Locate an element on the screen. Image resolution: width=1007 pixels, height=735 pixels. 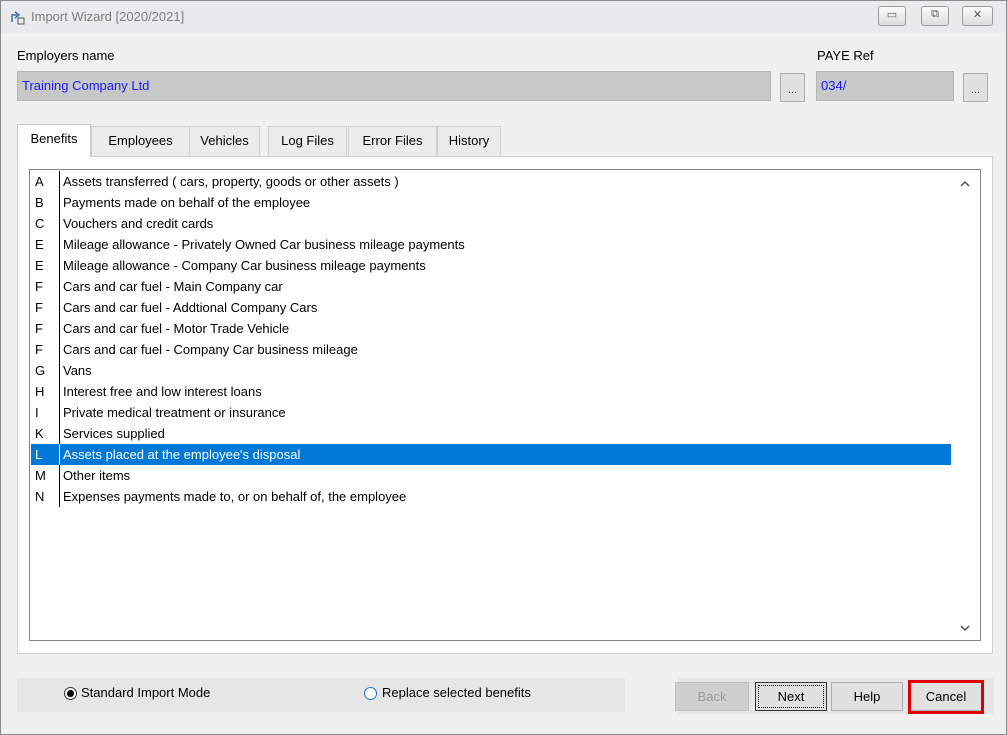
benefit-description: Vouchers and credit cards is located at coordinates (136, 223).